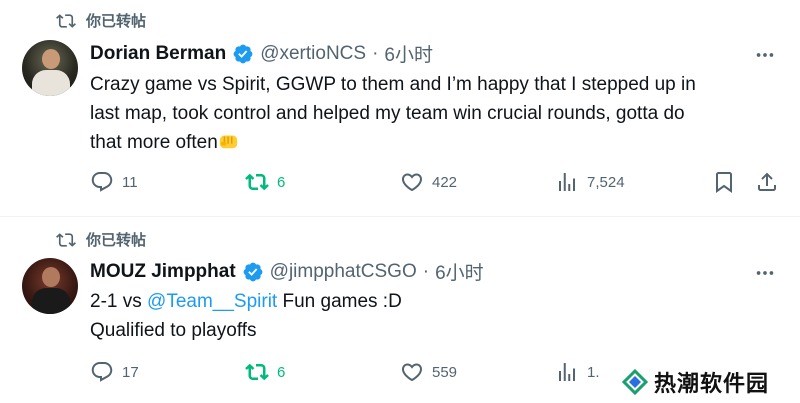 Image resolution: width=800 pixels, height=403 pixels. Describe the element at coordinates (445, 182) in the screenshot. I see `like-count: 422` at that location.